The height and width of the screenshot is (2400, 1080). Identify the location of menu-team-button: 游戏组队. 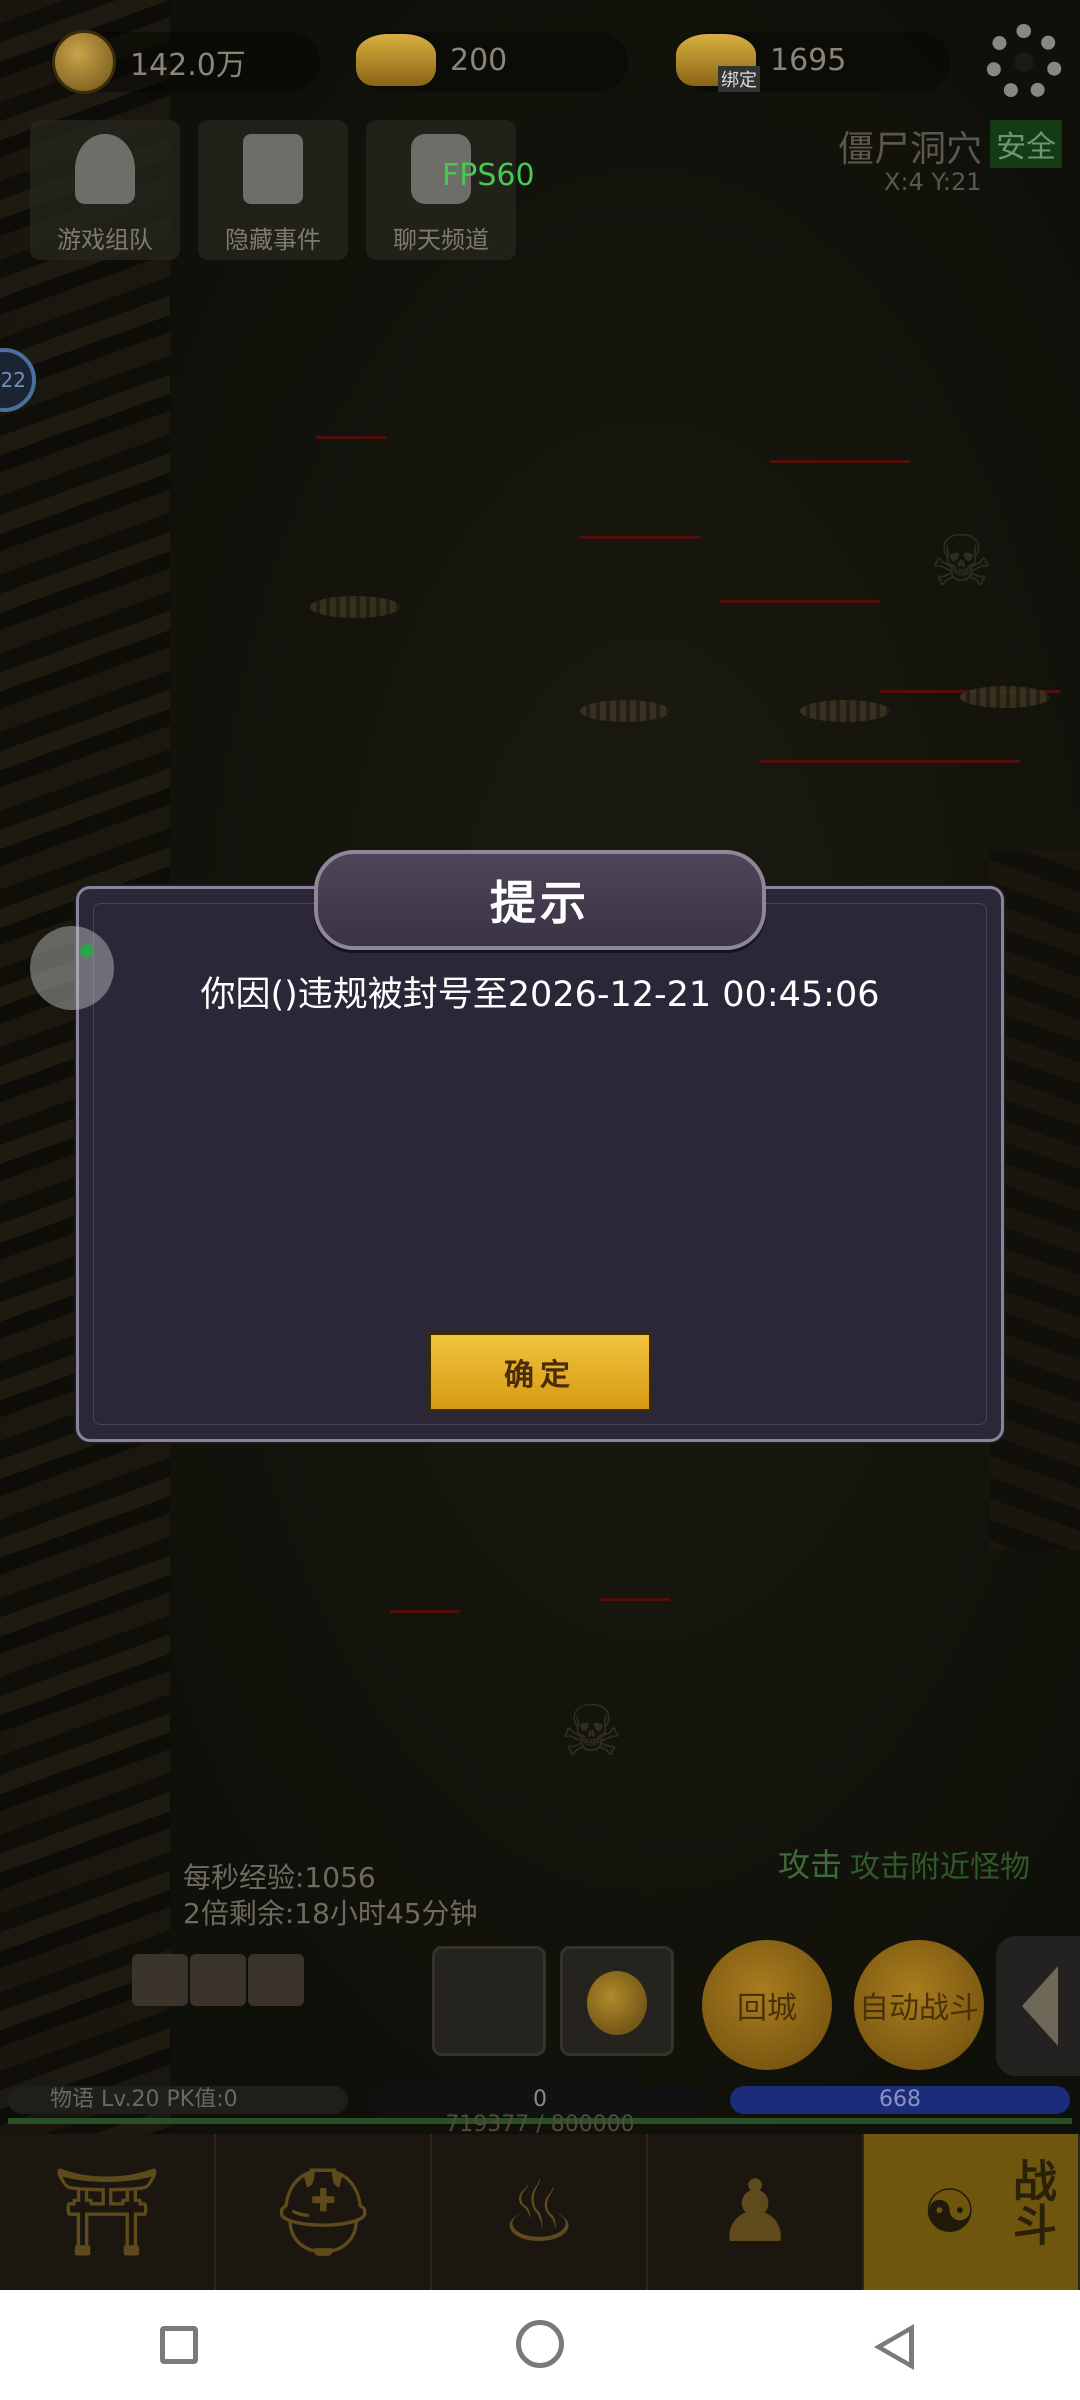
(105, 190).